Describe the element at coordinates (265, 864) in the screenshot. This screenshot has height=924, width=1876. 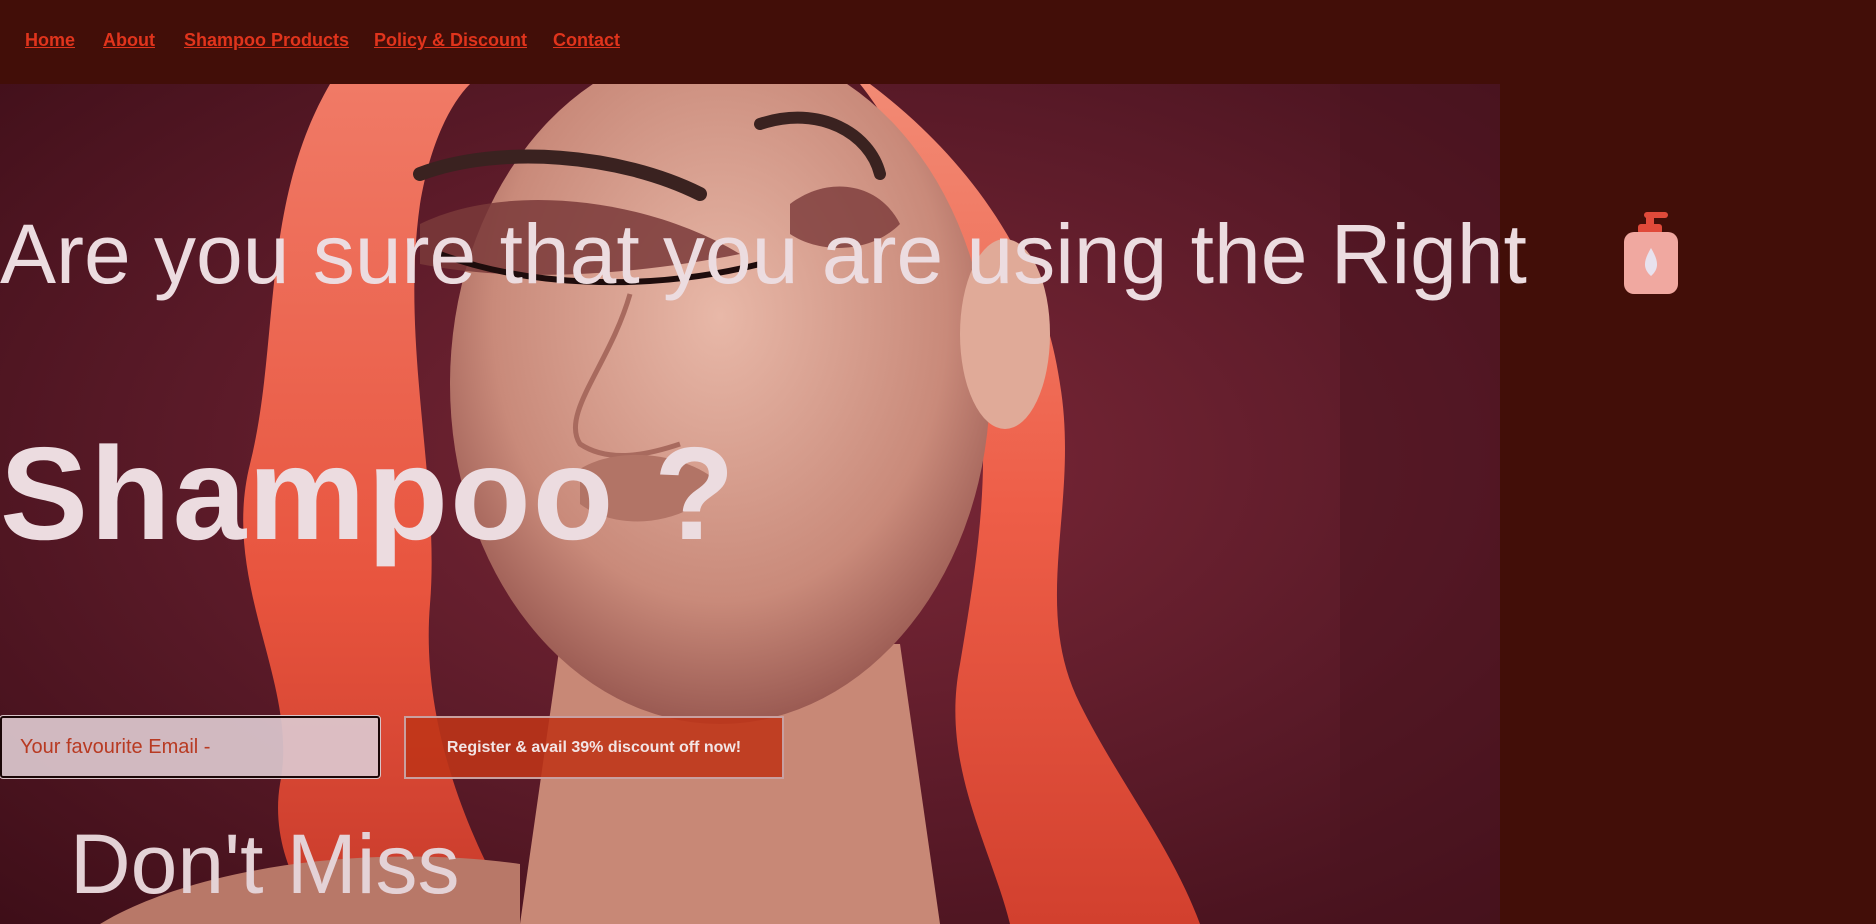
I see `dont-miss-heading: Don't Miss` at that location.